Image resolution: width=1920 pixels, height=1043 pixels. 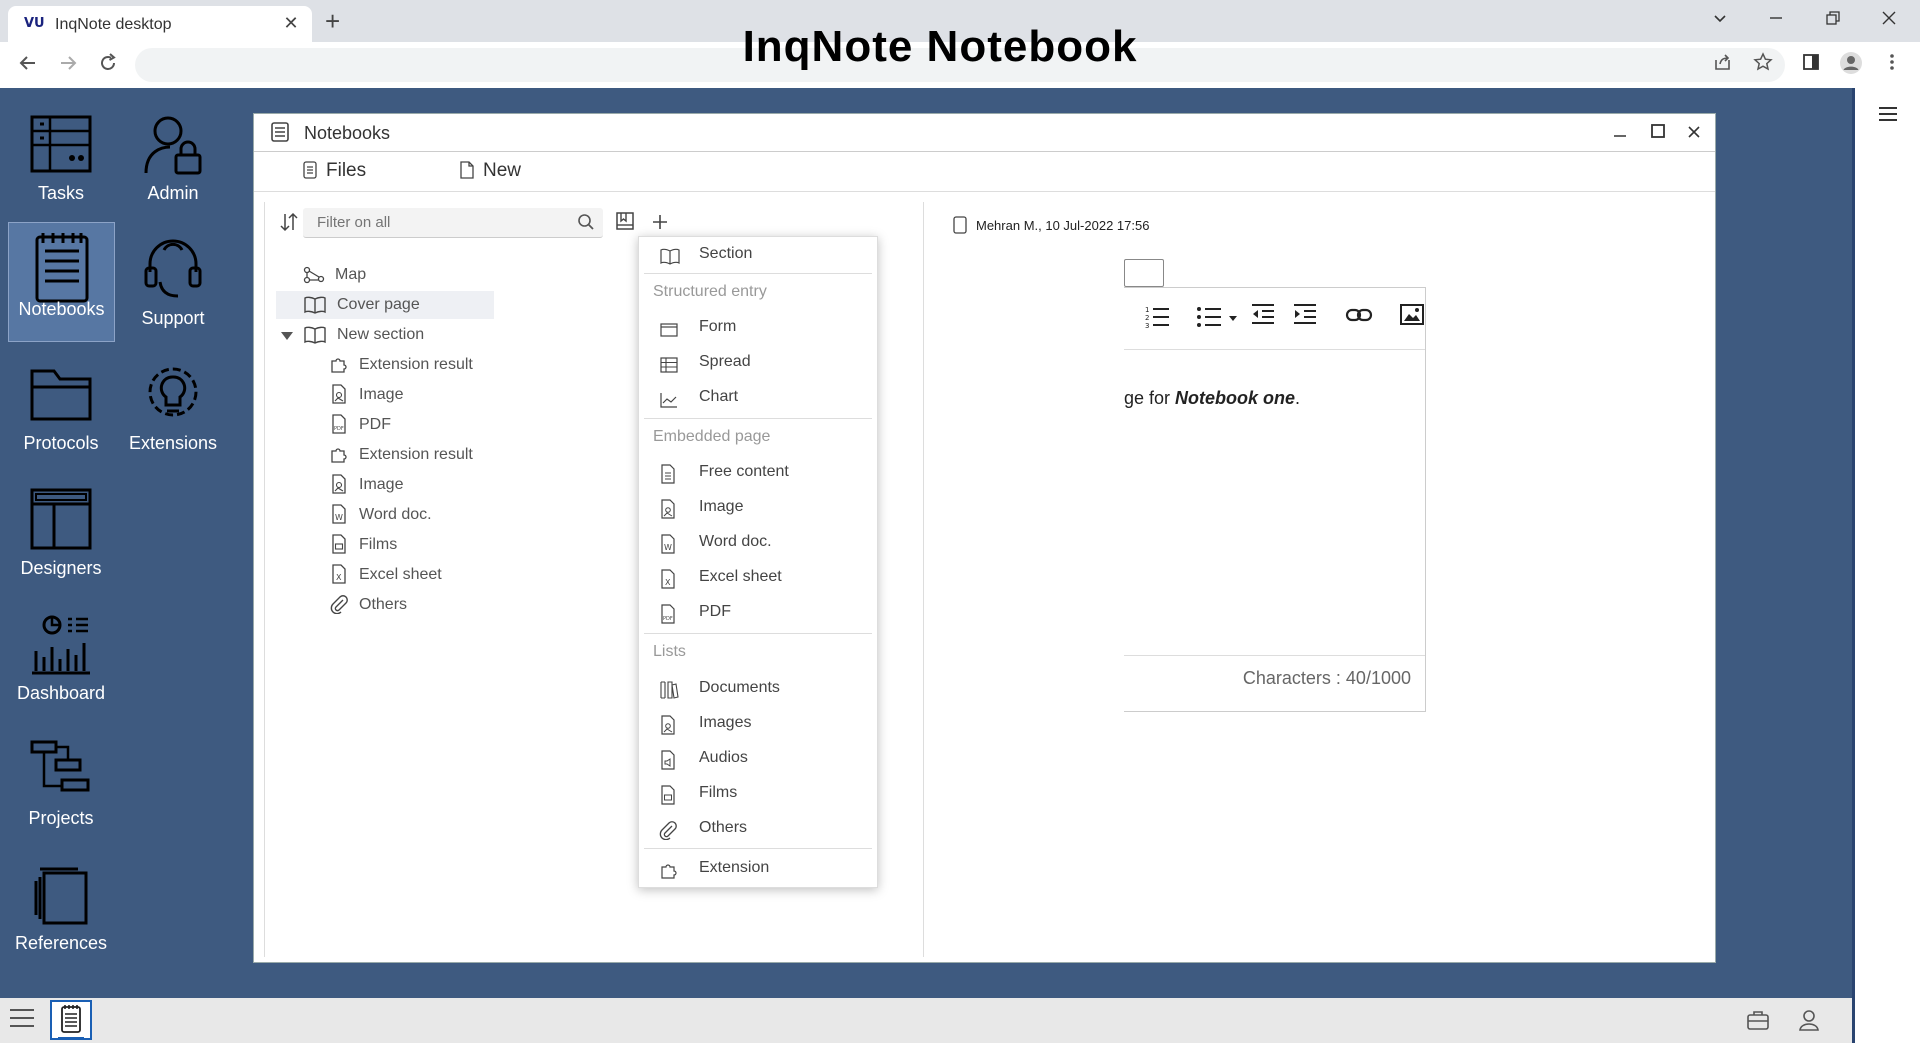 What do you see at coordinates (758, 327) in the screenshot?
I see `dropdown-item-form: Form` at bounding box center [758, 327].